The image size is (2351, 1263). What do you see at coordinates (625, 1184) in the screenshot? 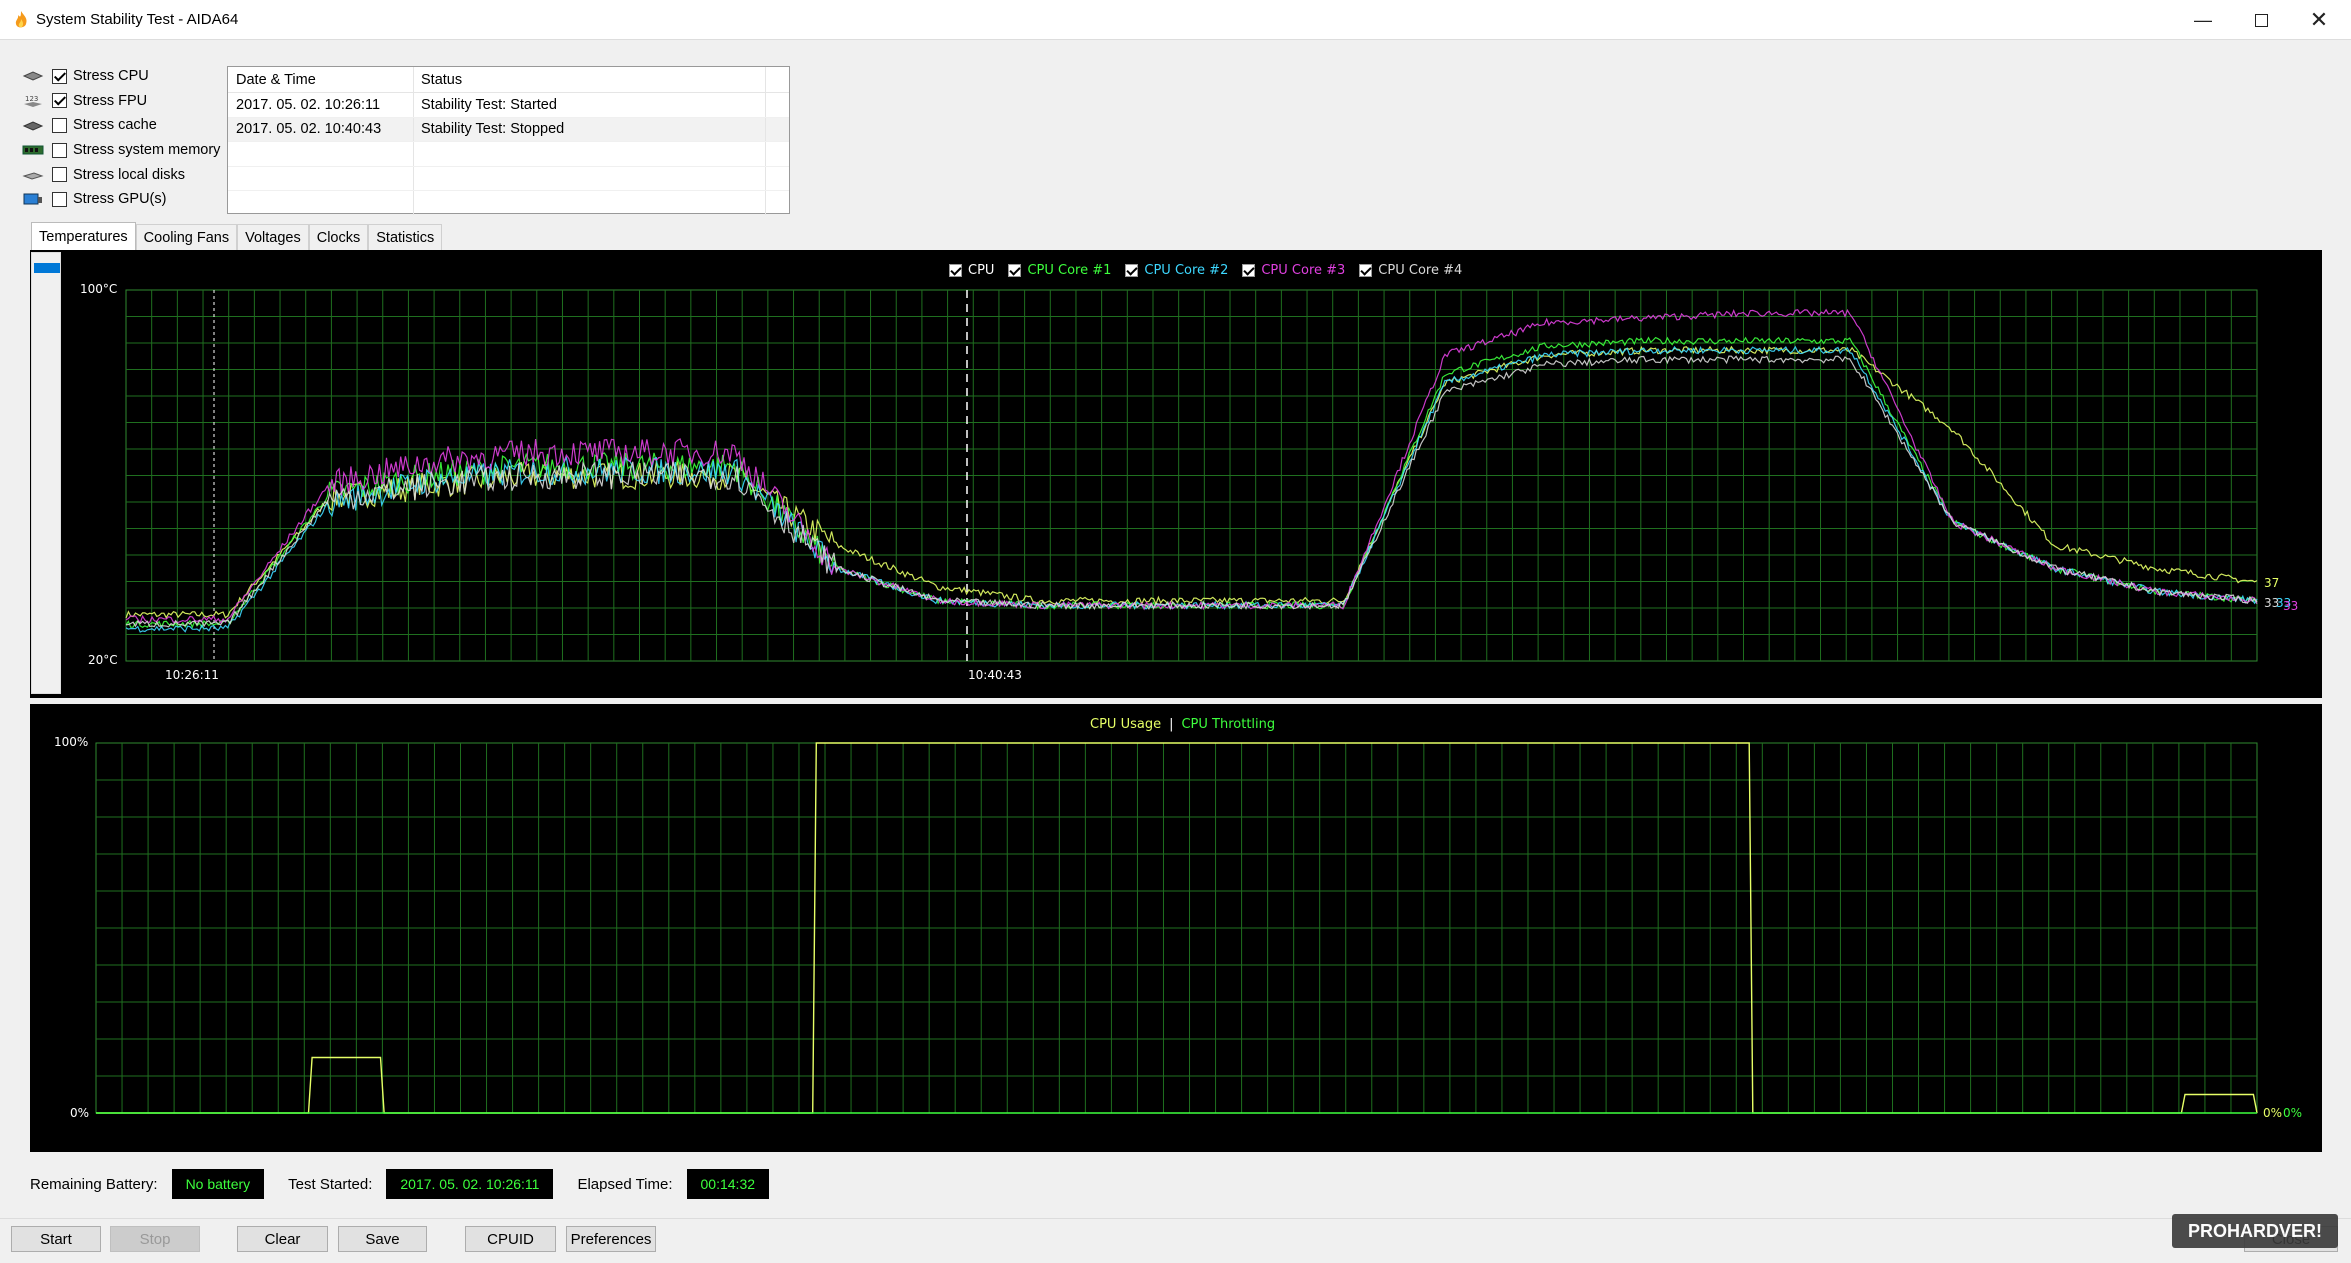
I see `elapsed-time-label: Elapsed Time:` at bounding box center [625, 1184].